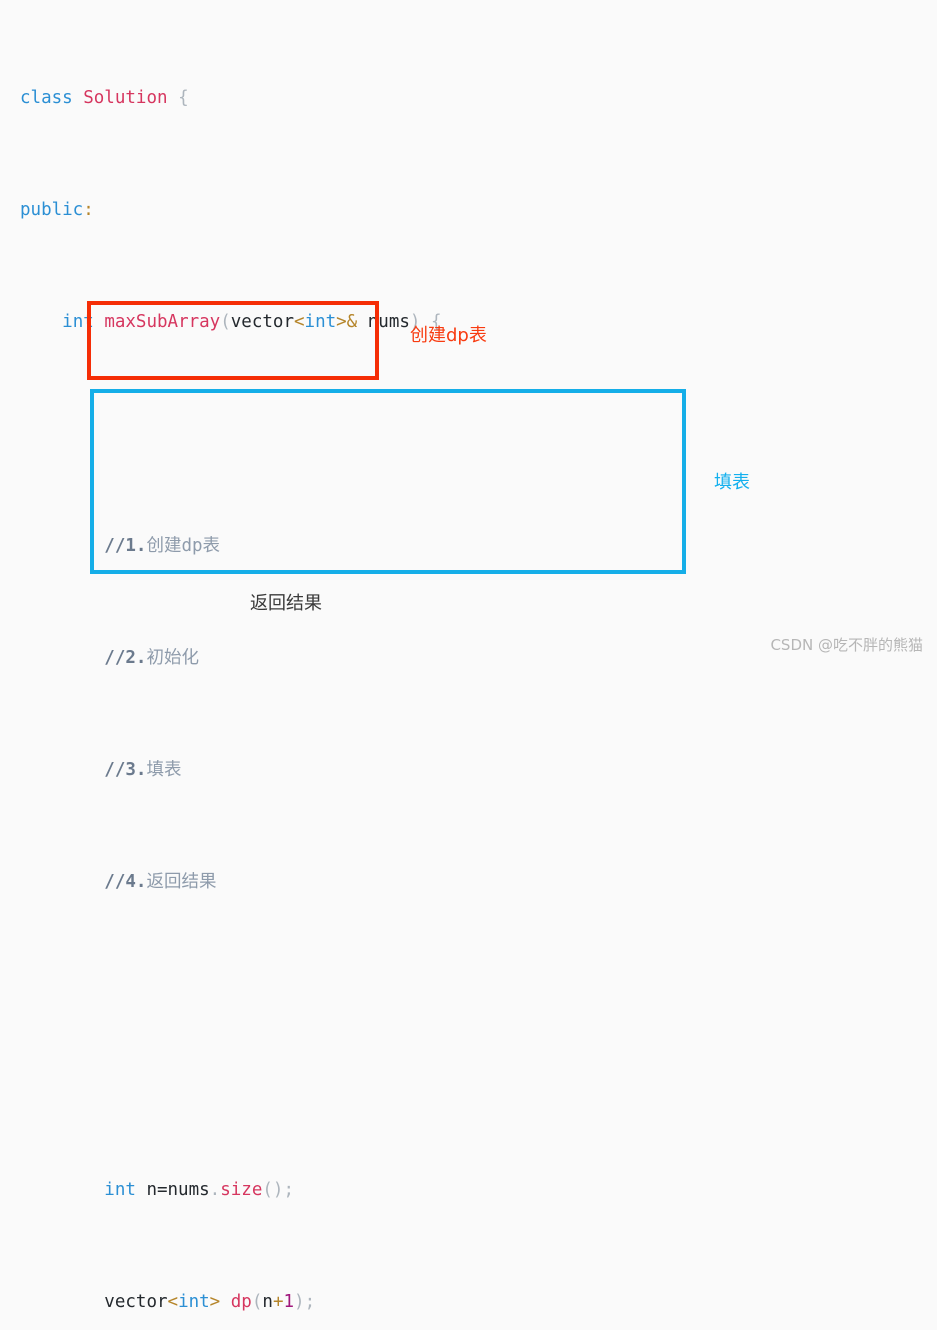  Describe the element at coordinates (468, 546) in the screenshot. I see `comment-line-1: //1.创建dp表` at that location.